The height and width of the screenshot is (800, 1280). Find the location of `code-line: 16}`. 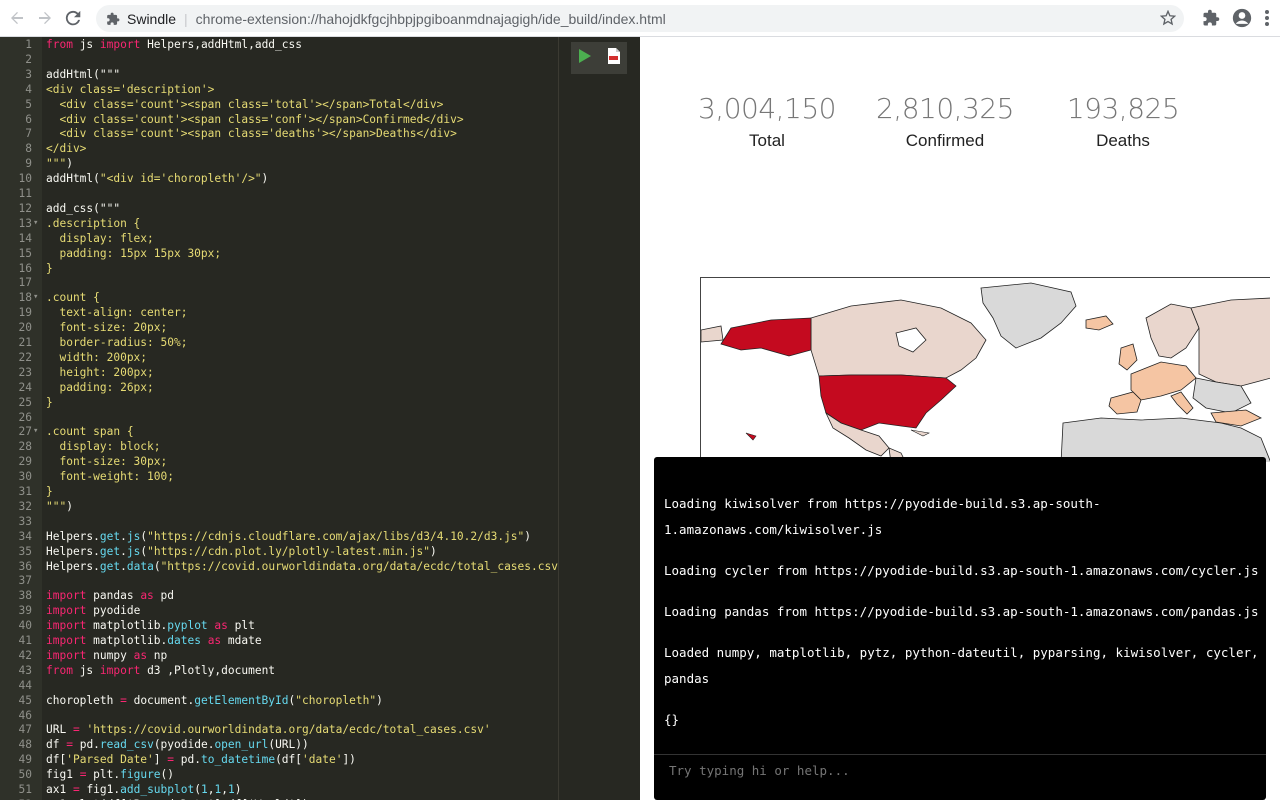

code-line: 16} is located at coordinates (279, 268).